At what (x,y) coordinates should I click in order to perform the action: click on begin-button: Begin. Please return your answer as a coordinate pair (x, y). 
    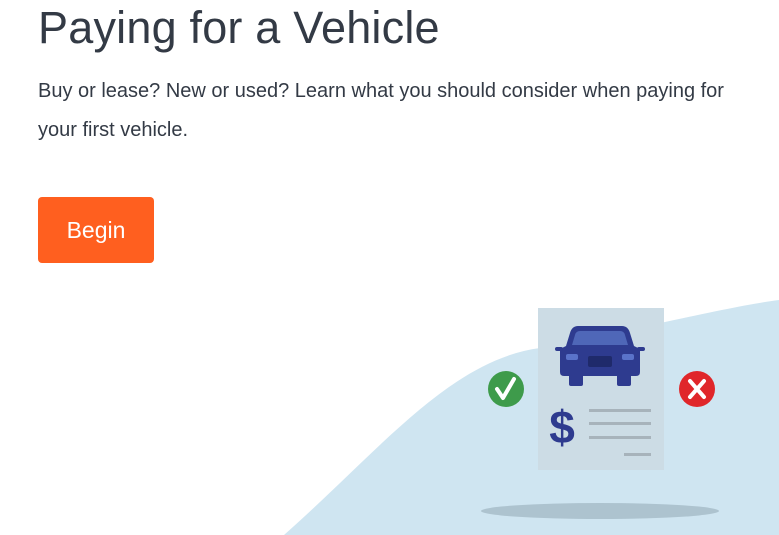
    Looking at the image, I should click on (96, 230).